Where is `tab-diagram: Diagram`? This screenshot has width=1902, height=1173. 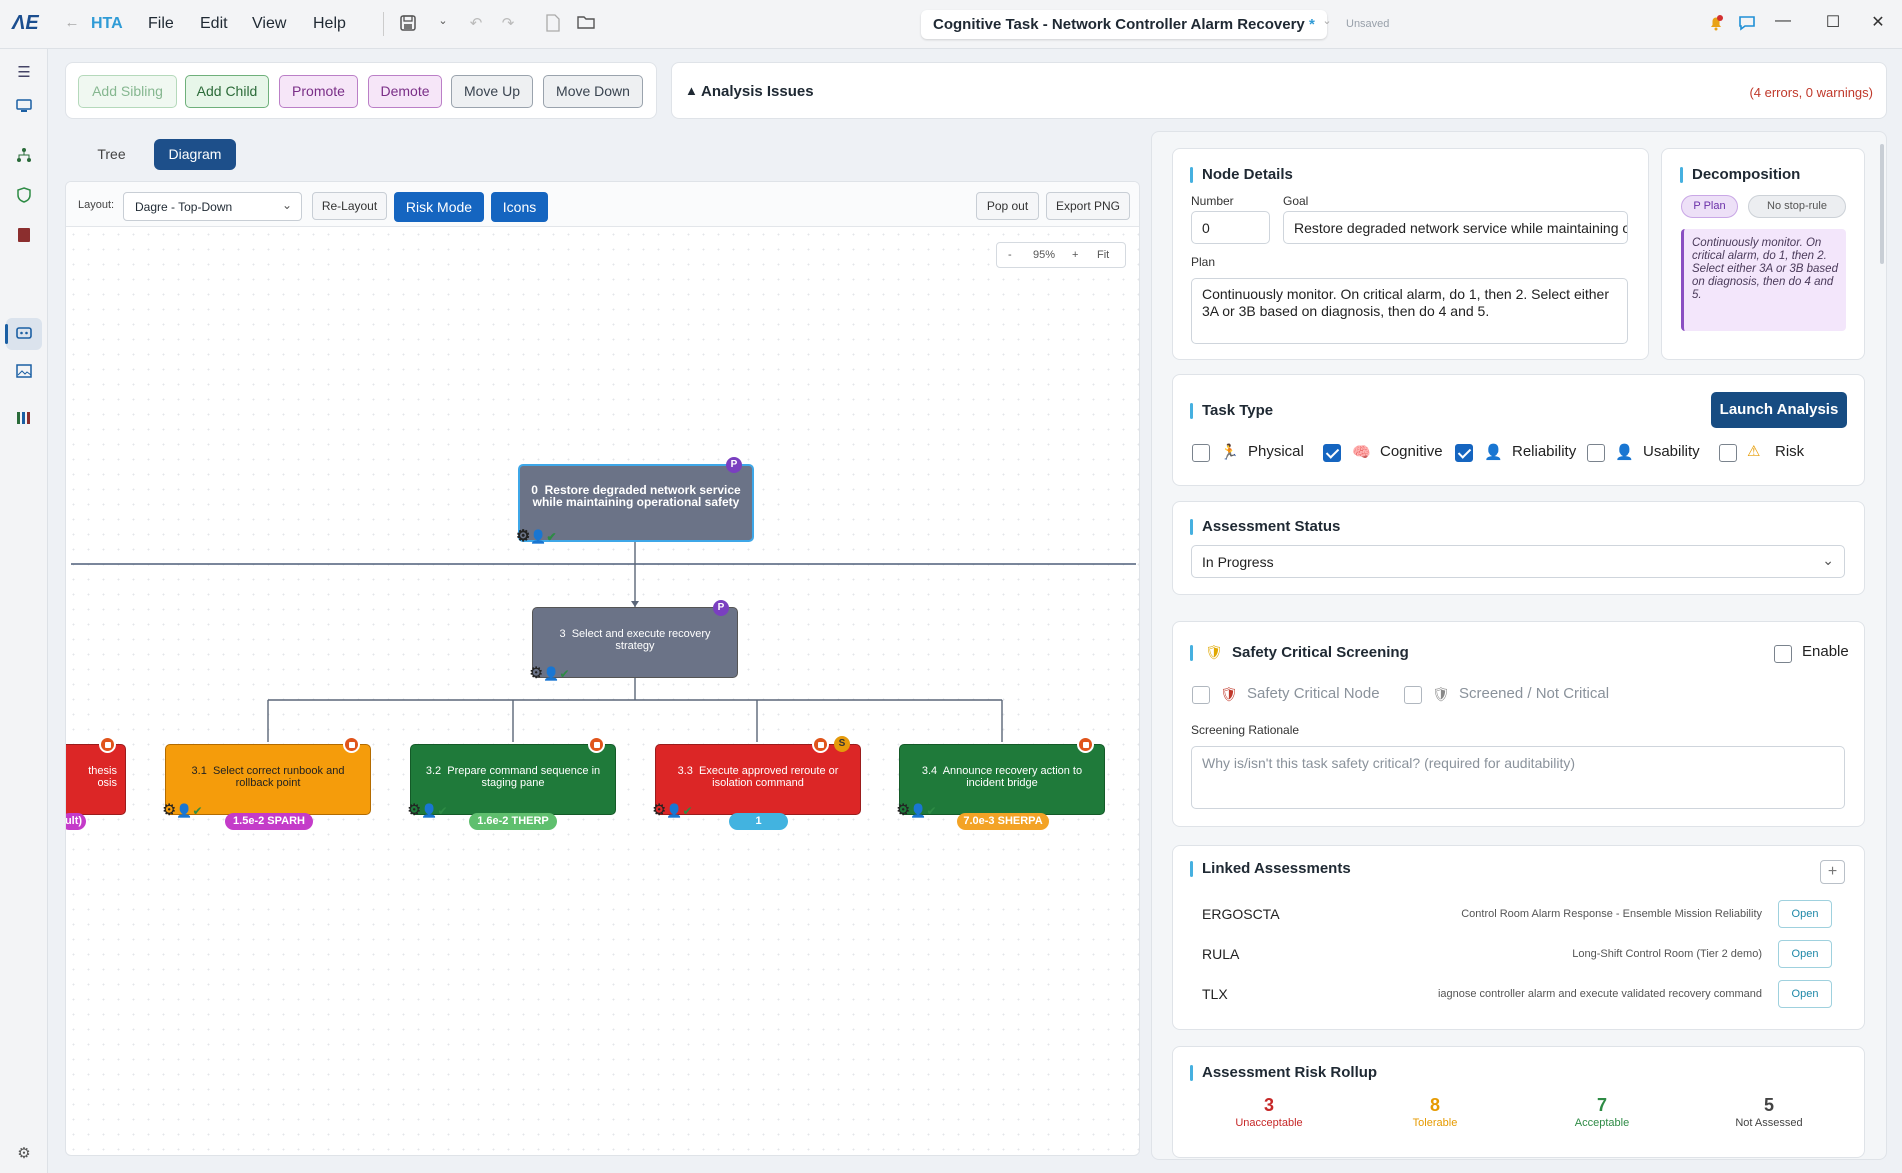
tab-diagram: Diagram is located at coordinates (195, 154).